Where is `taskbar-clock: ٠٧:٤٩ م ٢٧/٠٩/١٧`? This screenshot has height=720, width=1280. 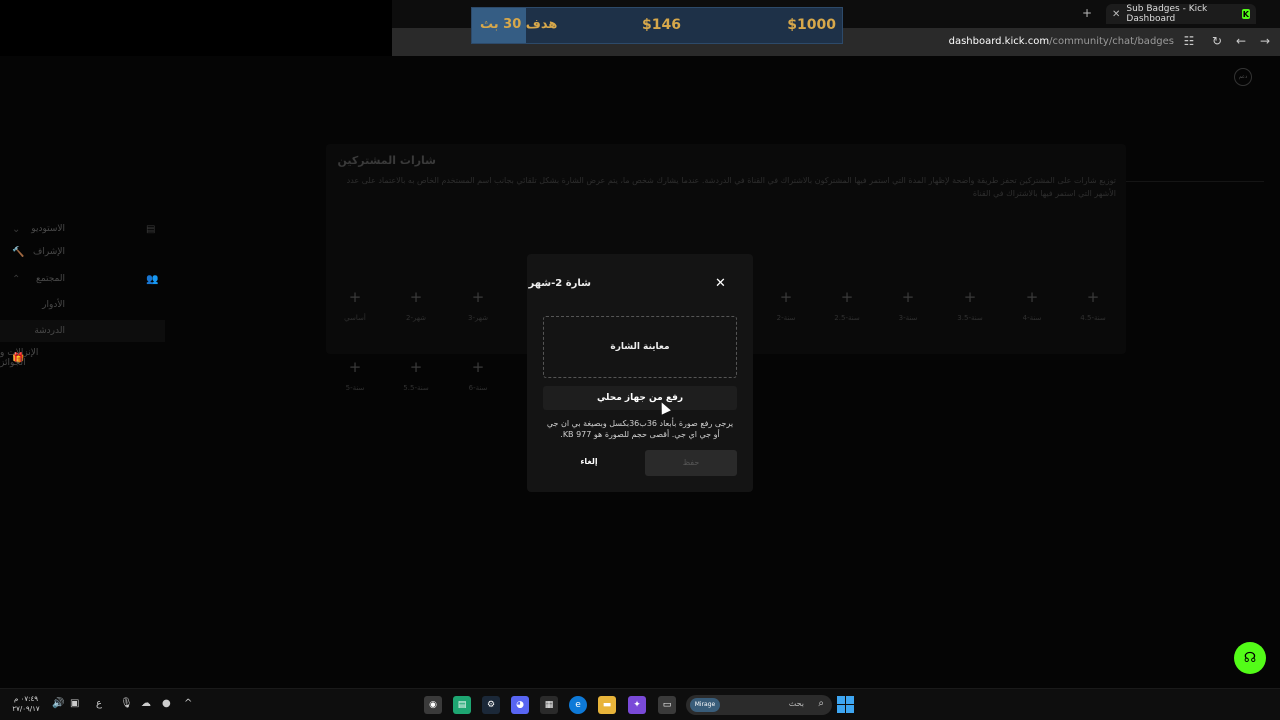
taskbar-clock: ٠٧:٤٩ م ٢٧/٠٩/١٧ is located at coordinates (26, 704).